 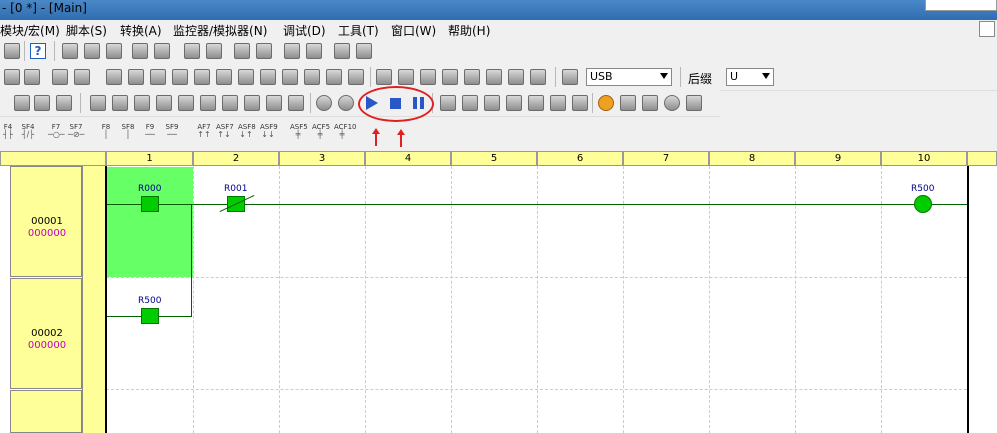 What do you see at coordinates (292, 51) in the screenshot?
I see `tool-icon-c` at bounding box center [292, 51].